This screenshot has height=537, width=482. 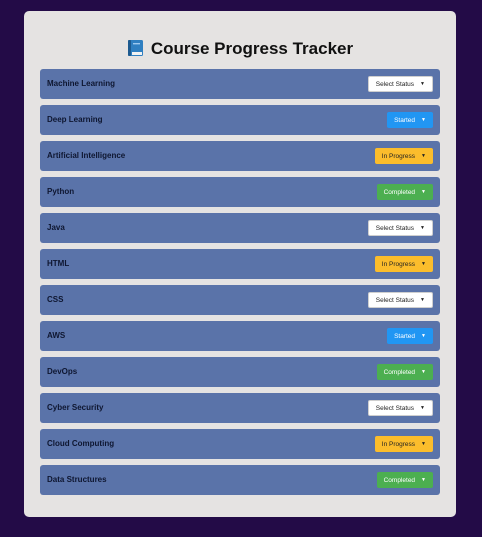 What do you see at coordinates (240, 372) in the screenshot?
I see `course-row: DevOps Completed ▼` at bounding box center [240, 372].